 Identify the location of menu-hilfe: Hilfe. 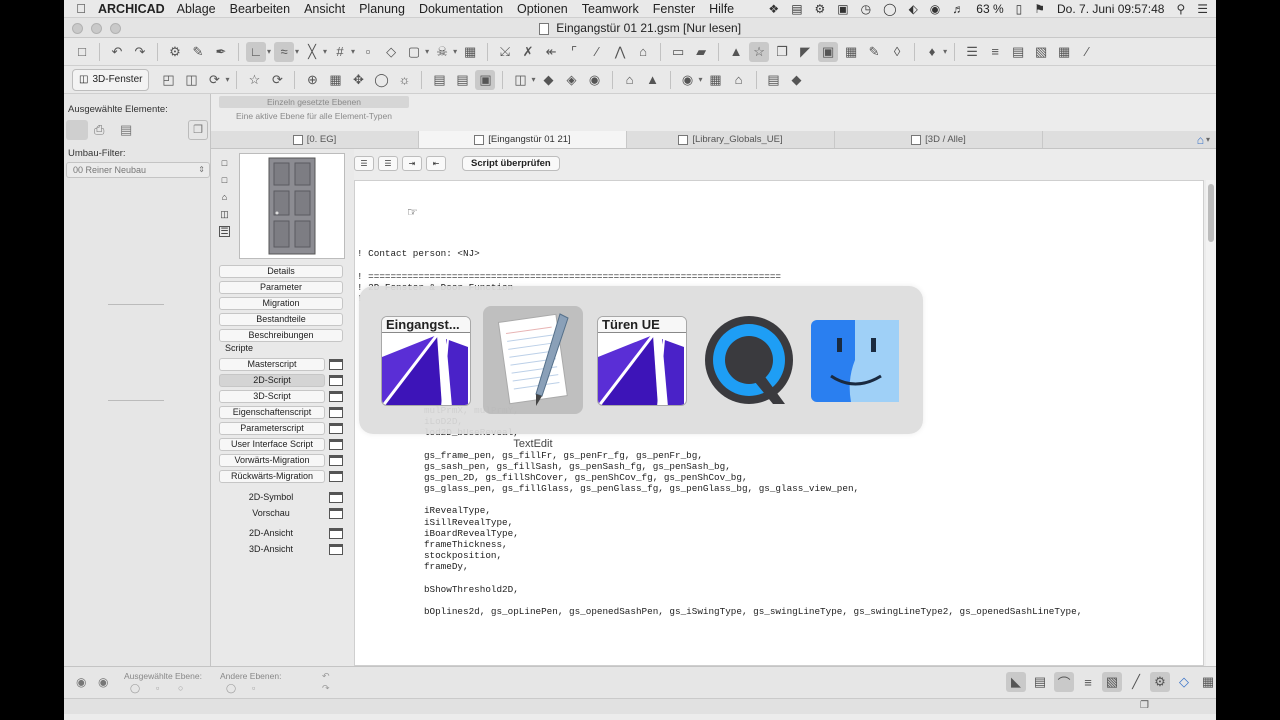
(721, 9).